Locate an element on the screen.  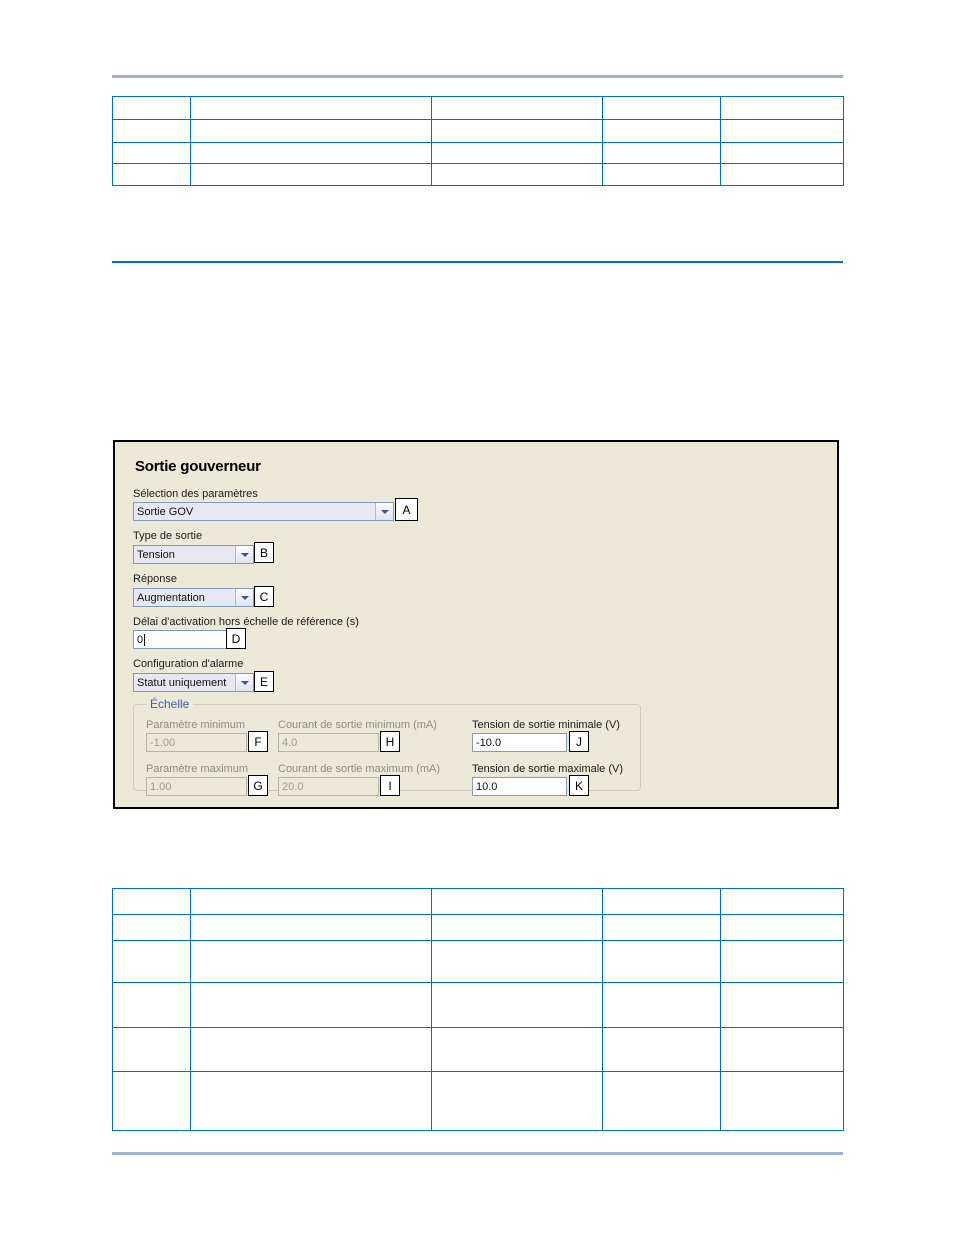
section-rule is located at coordinates (477, 262).